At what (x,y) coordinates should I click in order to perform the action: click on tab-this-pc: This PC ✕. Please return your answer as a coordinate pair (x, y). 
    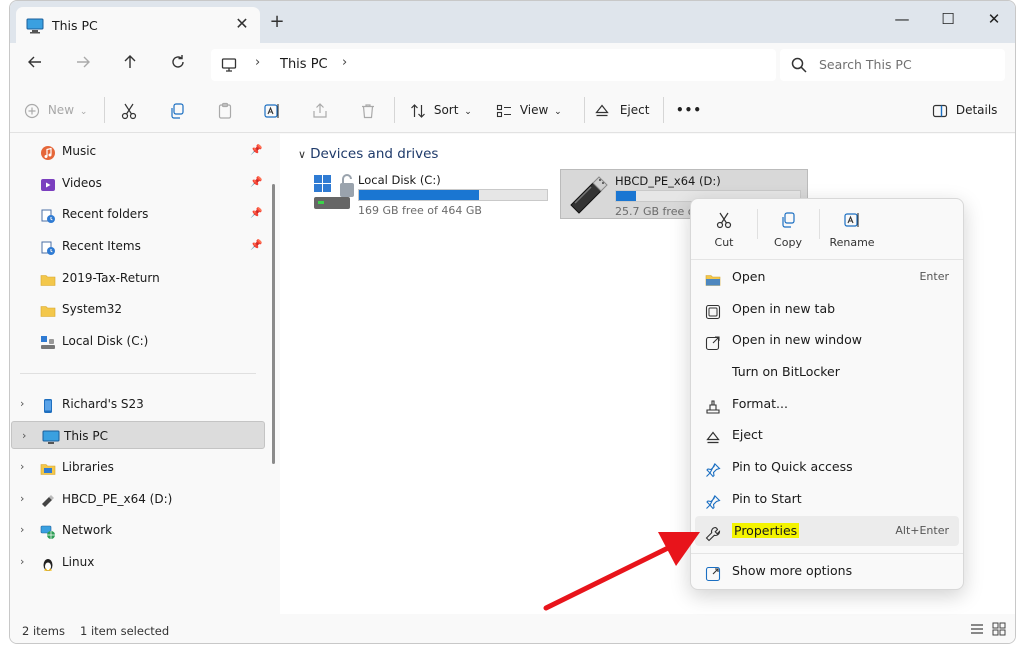
    Looking at the image, I should click on (138, 25).